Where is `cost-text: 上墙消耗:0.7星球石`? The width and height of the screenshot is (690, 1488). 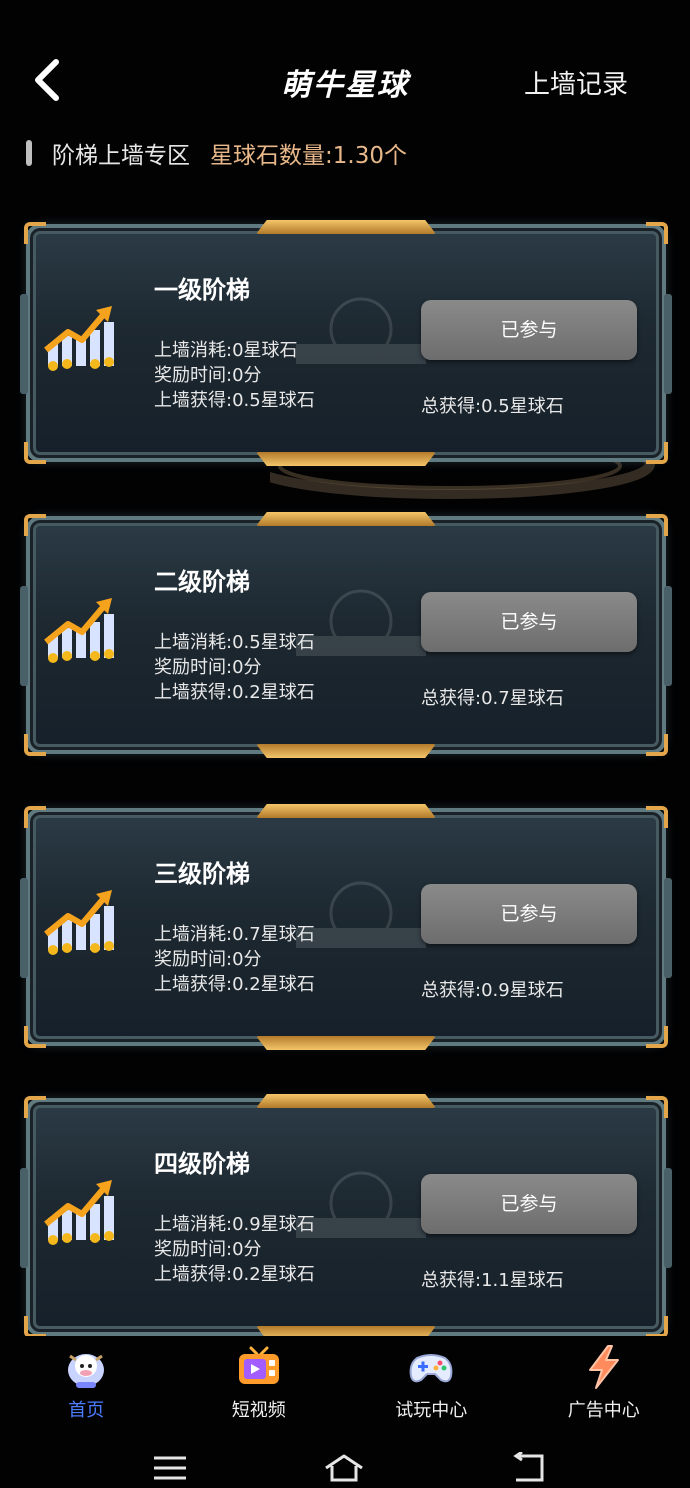 cost-text: 上墙消耗:0.7星球石 is located at coordinates (234, 934).